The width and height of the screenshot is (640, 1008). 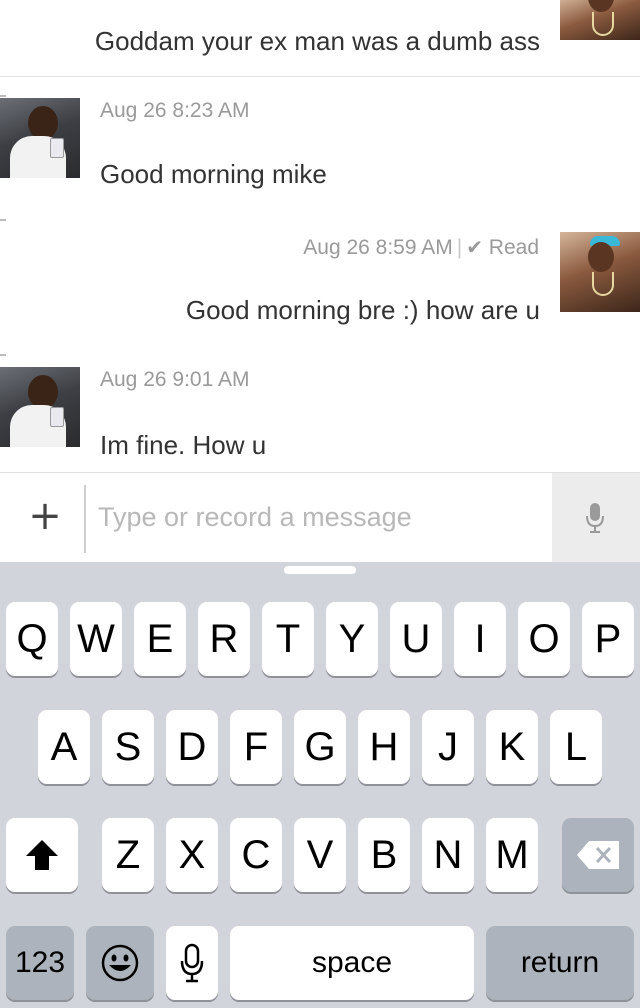 I want to click on key-a: A, so click(x=64, y=747).